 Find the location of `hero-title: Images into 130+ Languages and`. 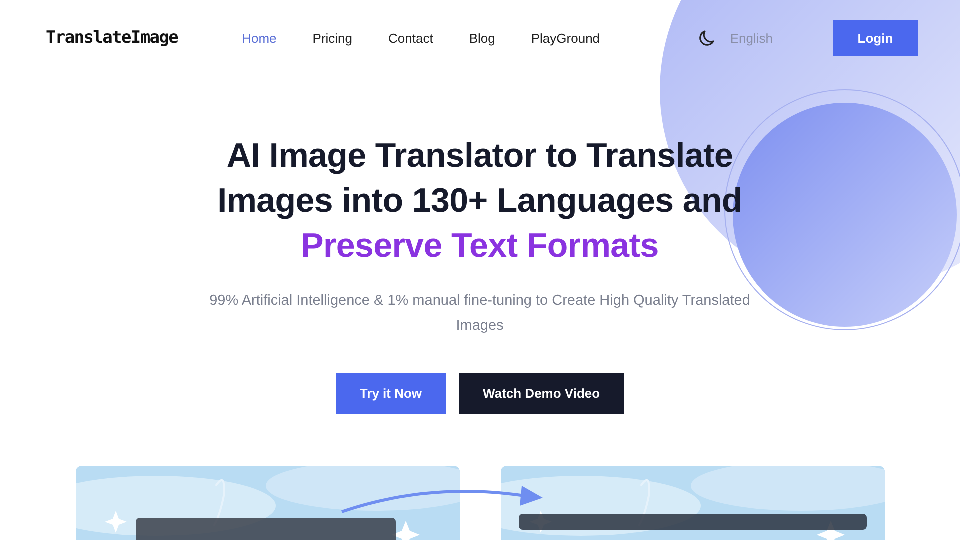

hero-title: Images into 130+ Languages and is located at coordinates (480, 201).